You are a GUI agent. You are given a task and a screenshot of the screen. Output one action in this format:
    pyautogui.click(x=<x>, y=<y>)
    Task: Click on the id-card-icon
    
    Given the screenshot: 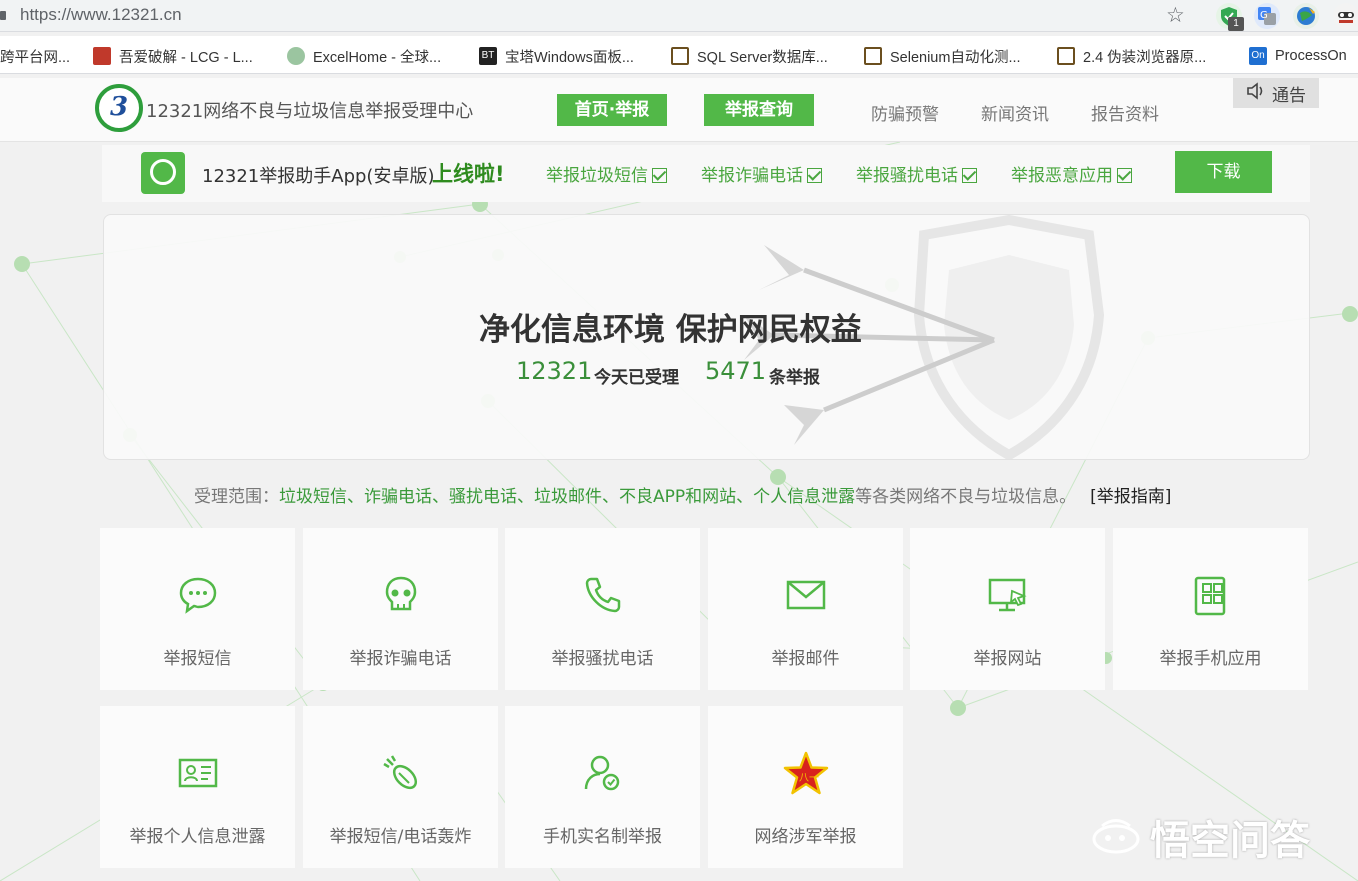 What is the action you would take?
    pyautogui.click(x=197, y=773)
    